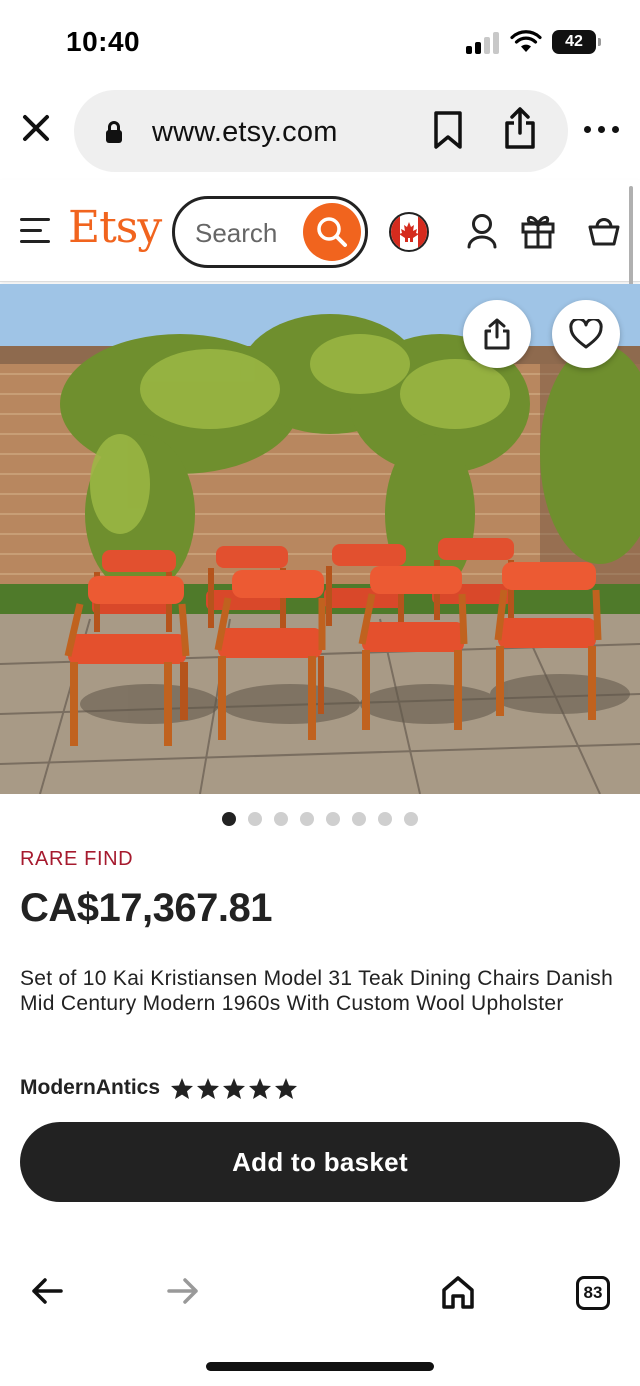  I want to click on search-icon, so click(332, 232).